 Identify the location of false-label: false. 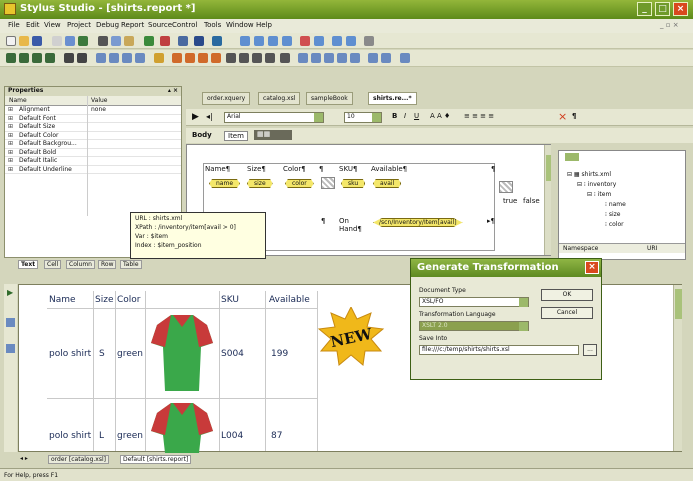
(531, 201).